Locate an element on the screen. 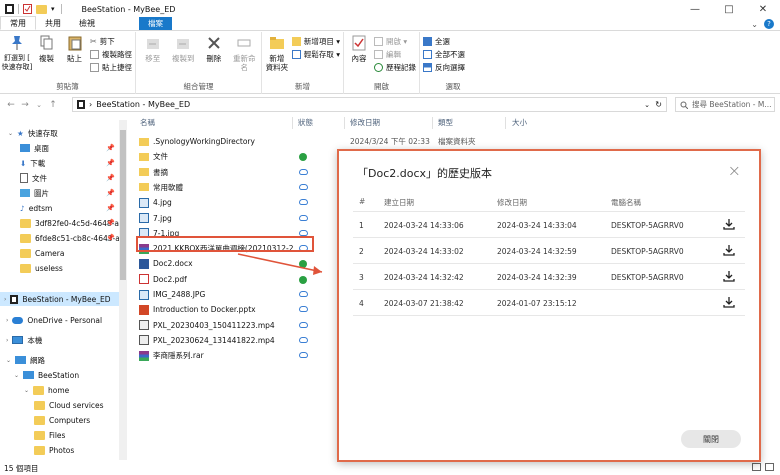 This screenshot has height=475, width=780. refresh-icon: ↻ is located at coordinates (658, 104).